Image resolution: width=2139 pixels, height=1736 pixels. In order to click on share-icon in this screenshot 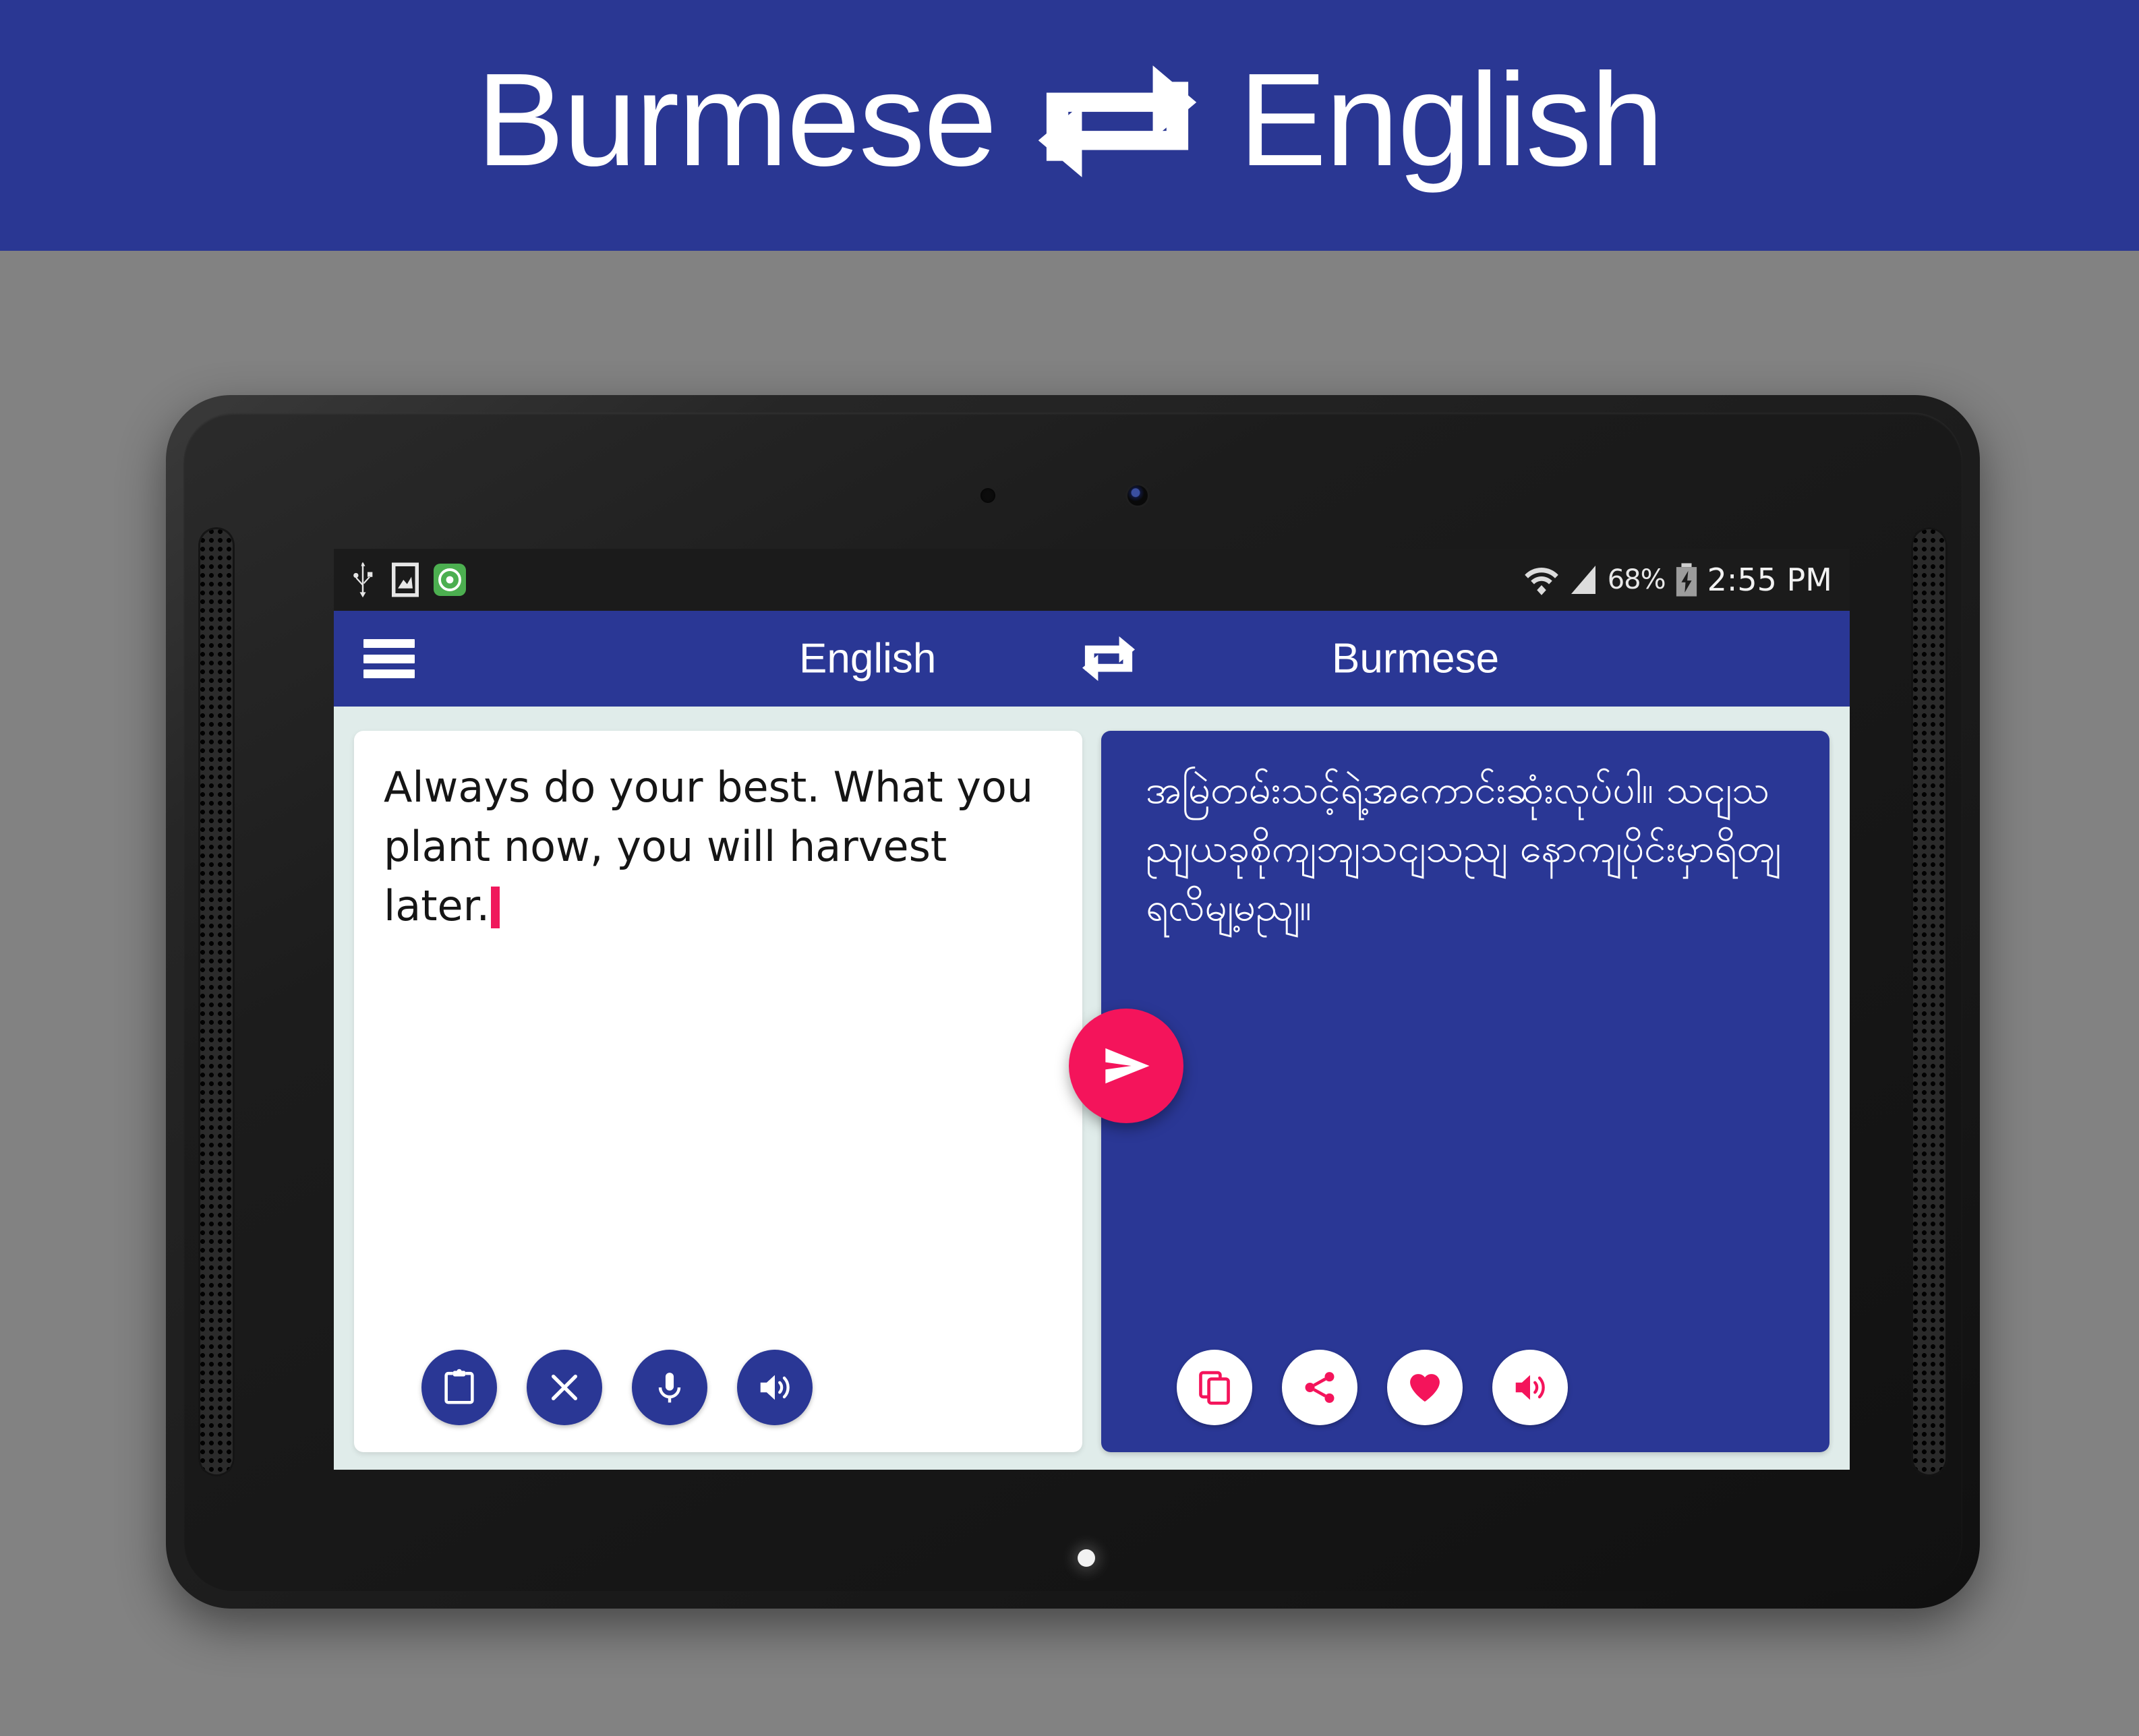, I will do `click(1320, 1387)`.